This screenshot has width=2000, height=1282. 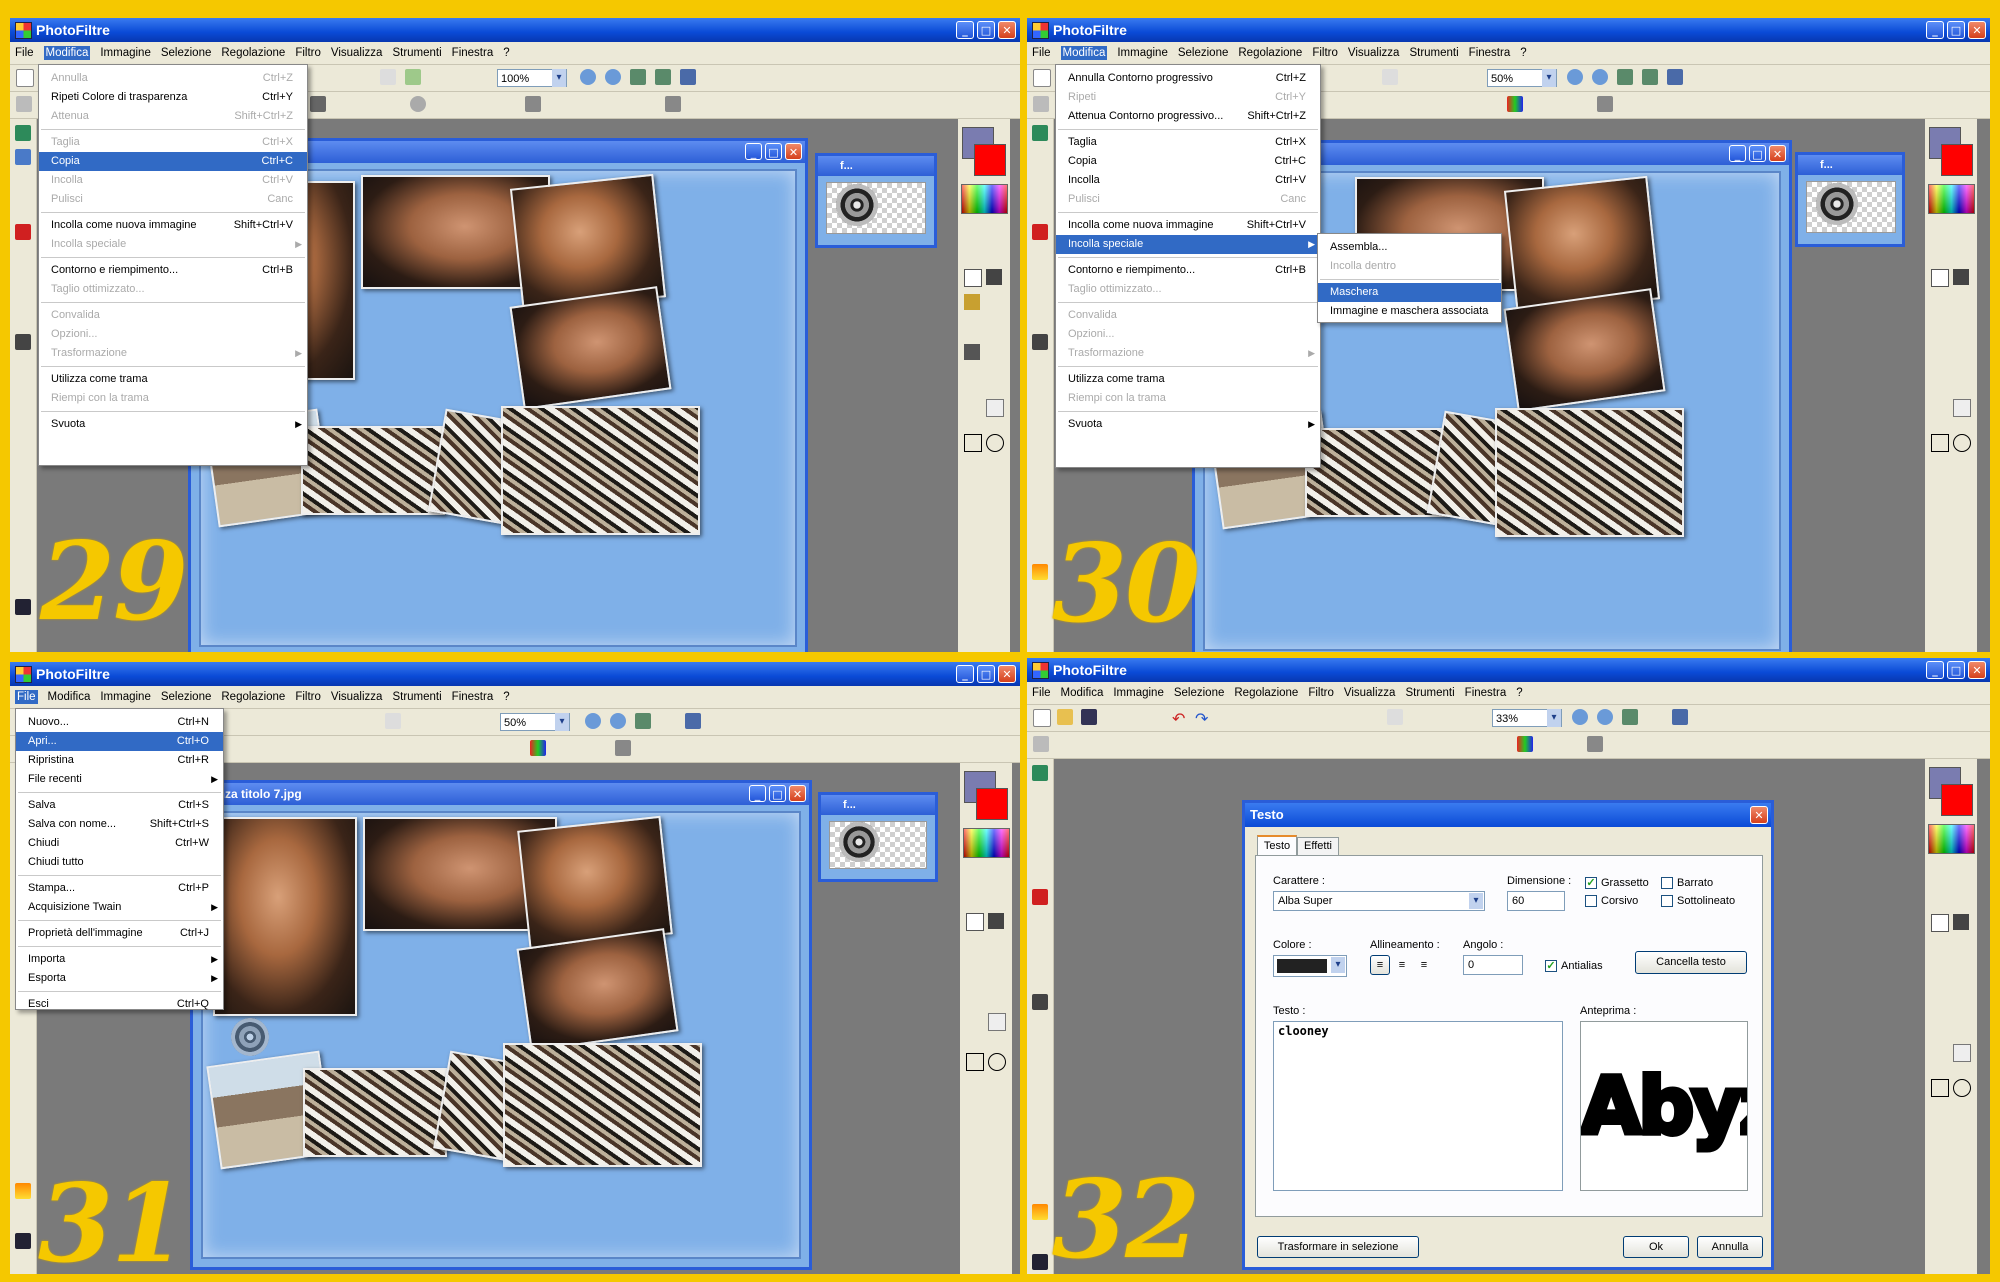 What do you see at coordinates (173, 97) in the screenshot?
I see `menu-item: Ripeti Colore di trasparenza Ctrl+Y` at bounding box center [173, 97].